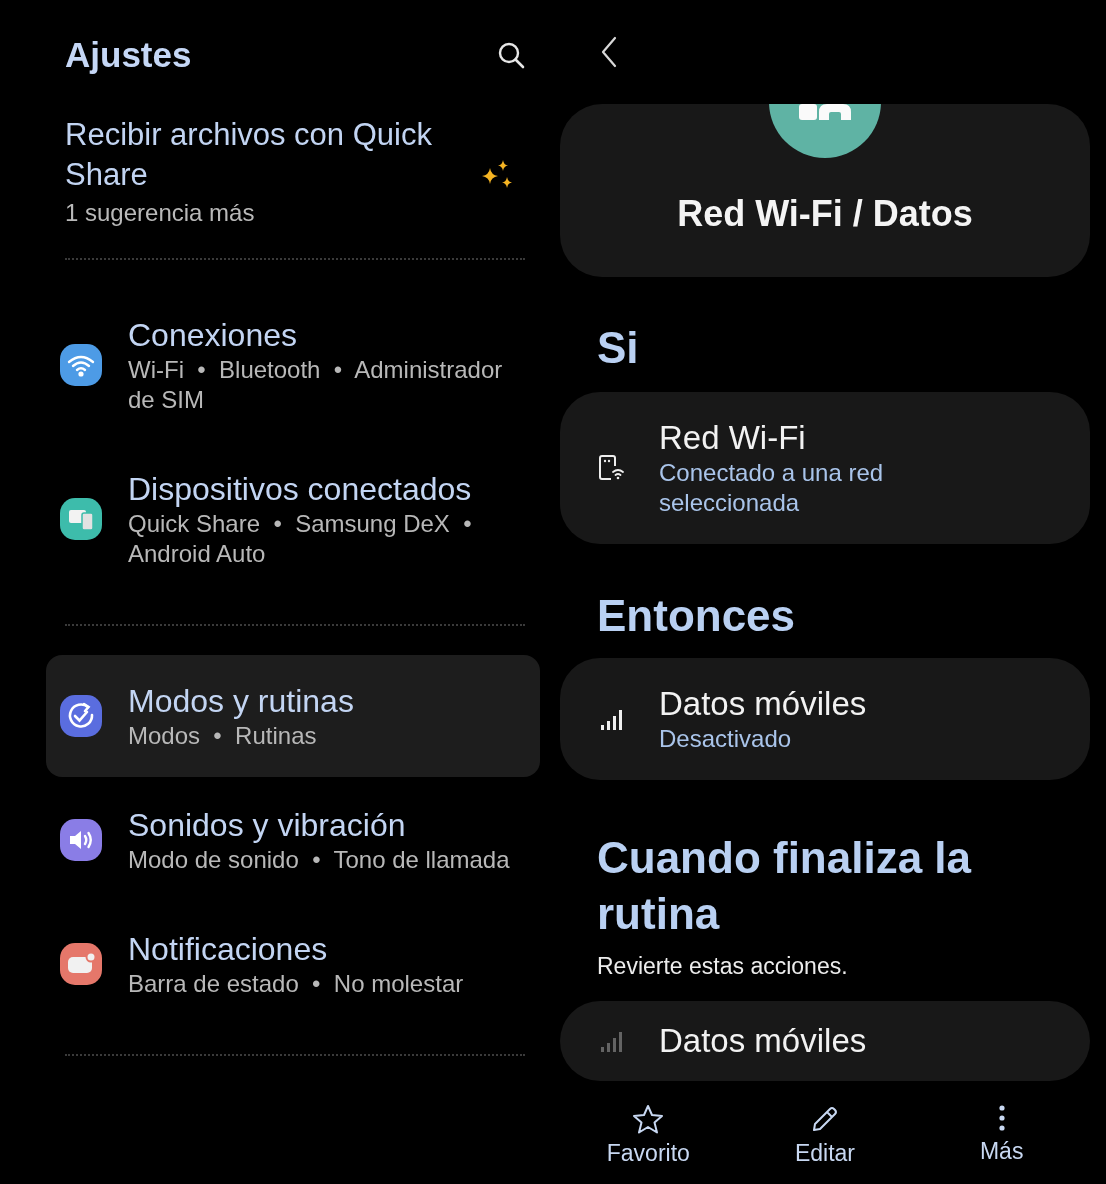 The image size is (1106, 1184). I want to click on action-card: Red Wi-Fi Conectado a una red seleccionada, so click(825, 468).